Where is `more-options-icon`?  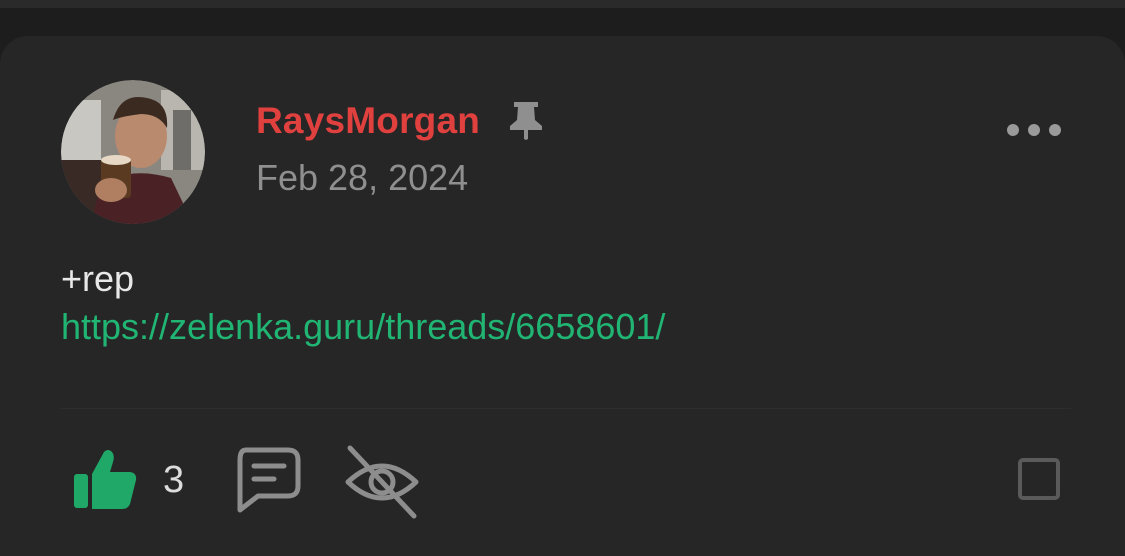 more-options-icon is located at coordinates (1034, 130).